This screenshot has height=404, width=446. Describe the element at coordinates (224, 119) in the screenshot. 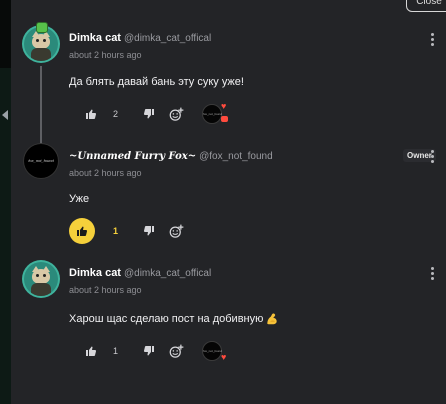

I see `chat-bubble-icon` at that location.